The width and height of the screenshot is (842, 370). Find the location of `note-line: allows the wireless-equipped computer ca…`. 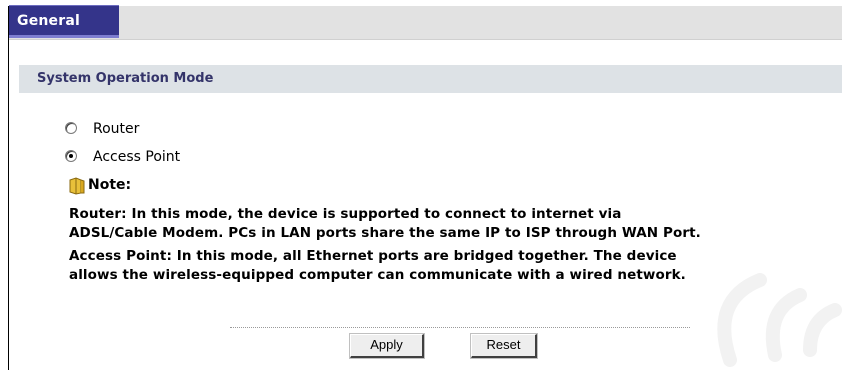

note-line: allows the wireless-equipped computer ca… is located at coordinates (377, 275).